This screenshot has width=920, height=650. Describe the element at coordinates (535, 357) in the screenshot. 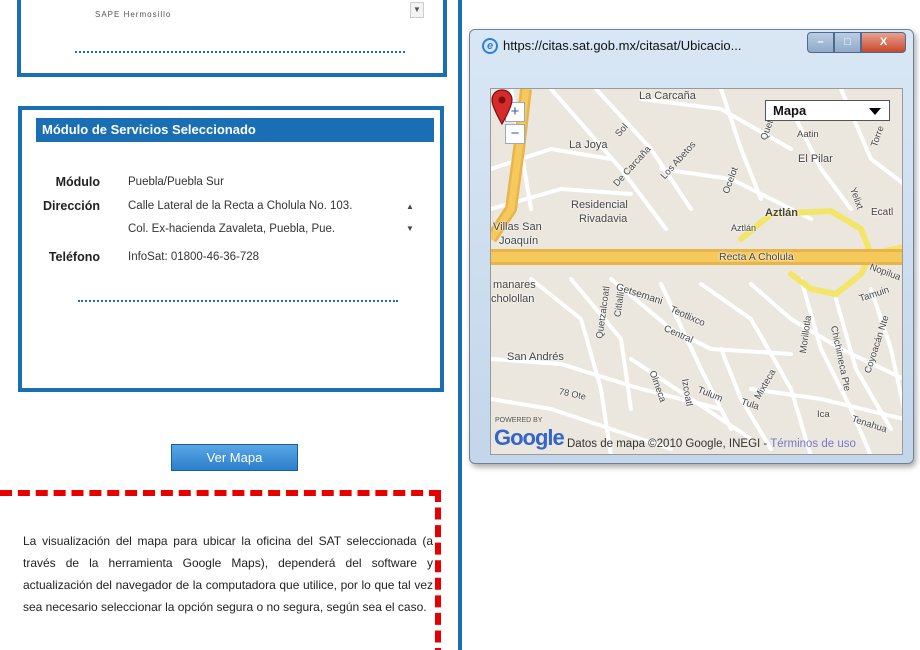

I see `map-label-san-andres: San Andrés` at that location.